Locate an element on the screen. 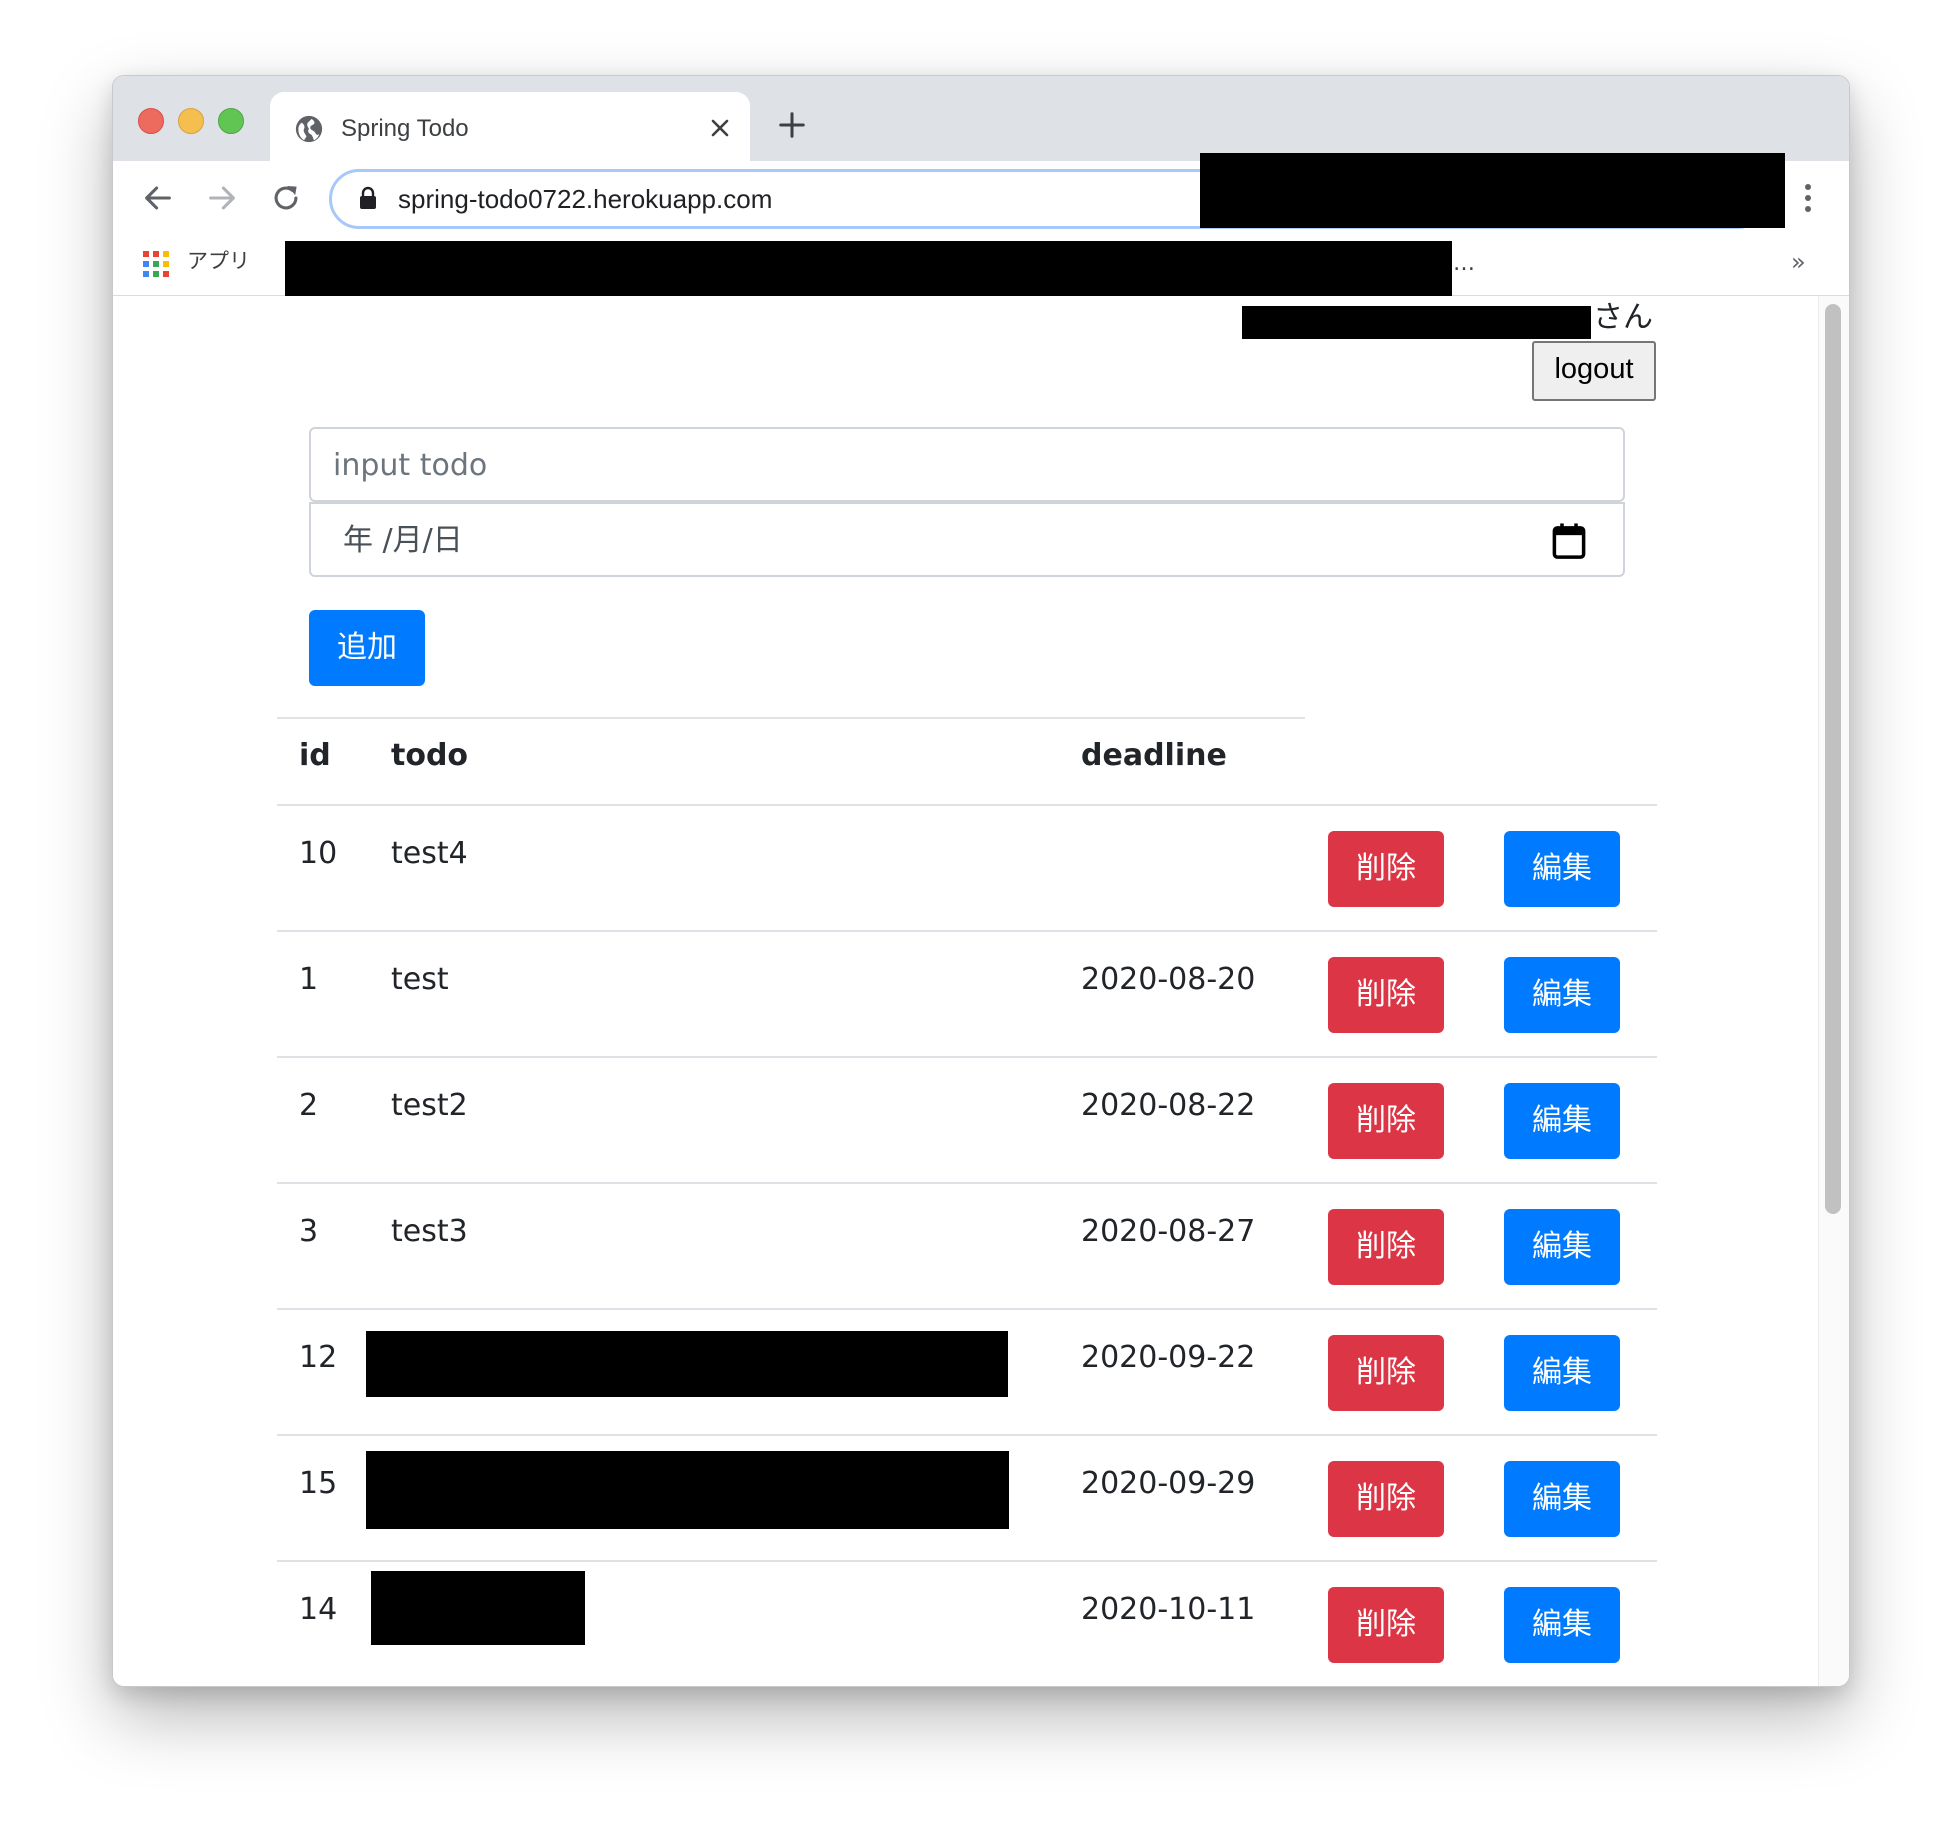 The height and width of the screenshot is (1832, 1960). bookmarks-more-icon: » is located at coordinates (1798, 262).